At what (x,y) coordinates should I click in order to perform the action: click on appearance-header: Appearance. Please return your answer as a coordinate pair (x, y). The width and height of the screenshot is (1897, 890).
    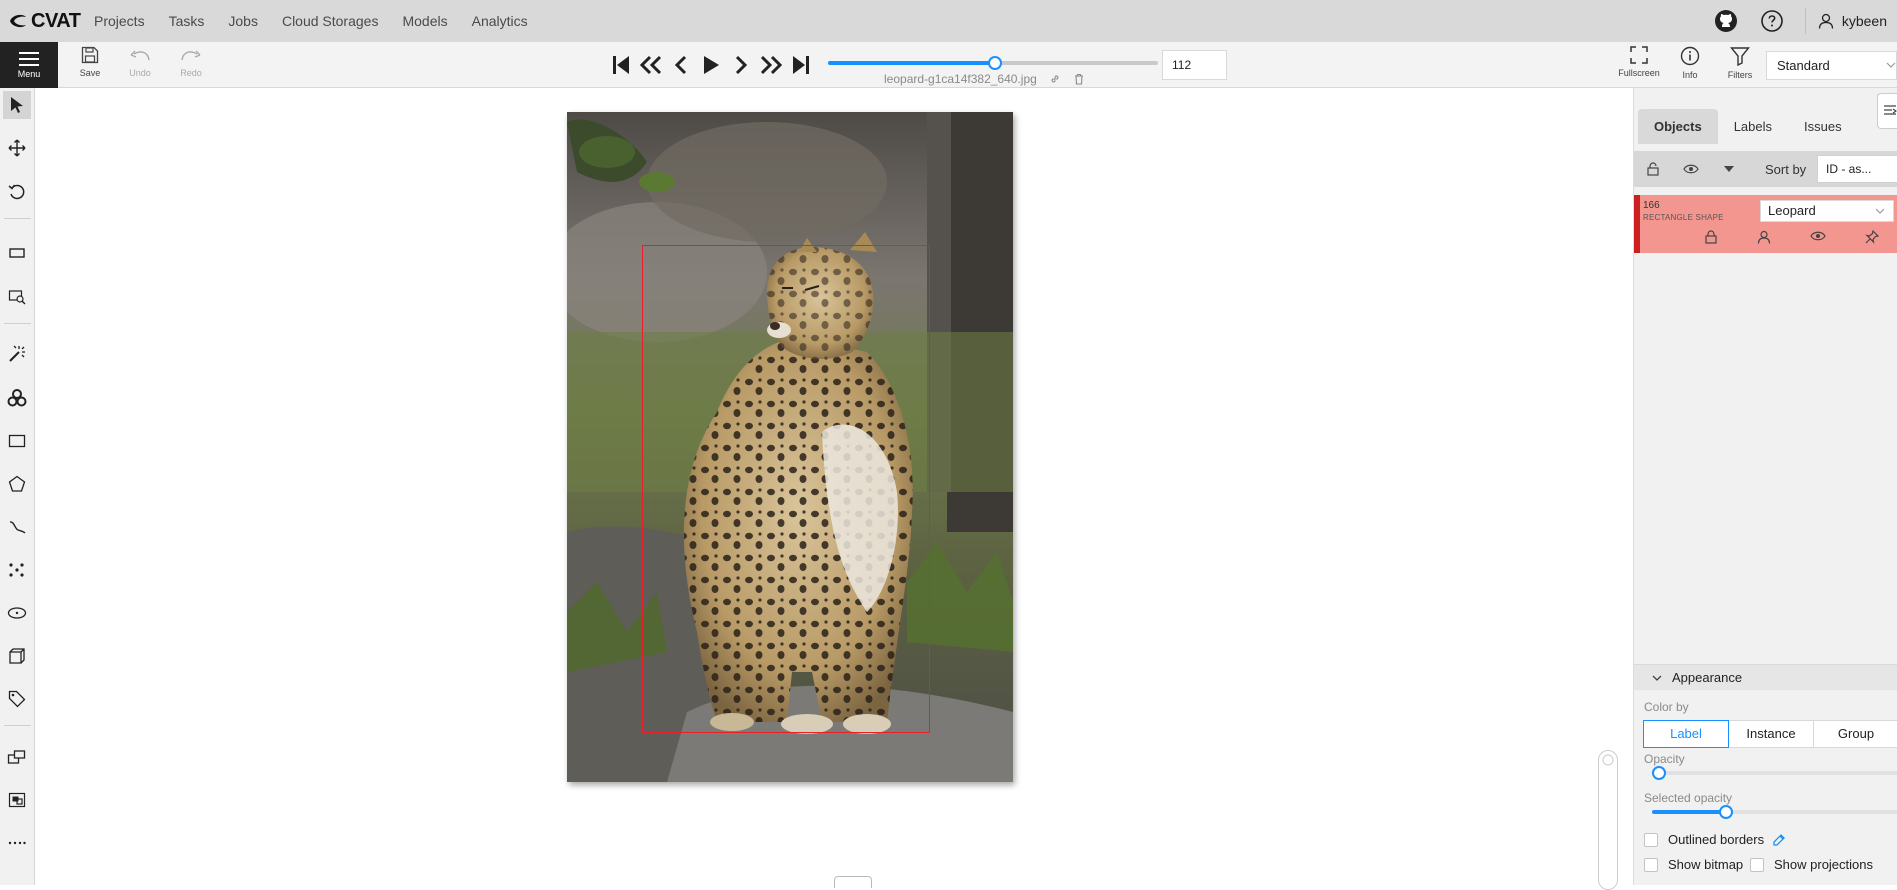
    Looking at the image, I should click on (1765, 677).